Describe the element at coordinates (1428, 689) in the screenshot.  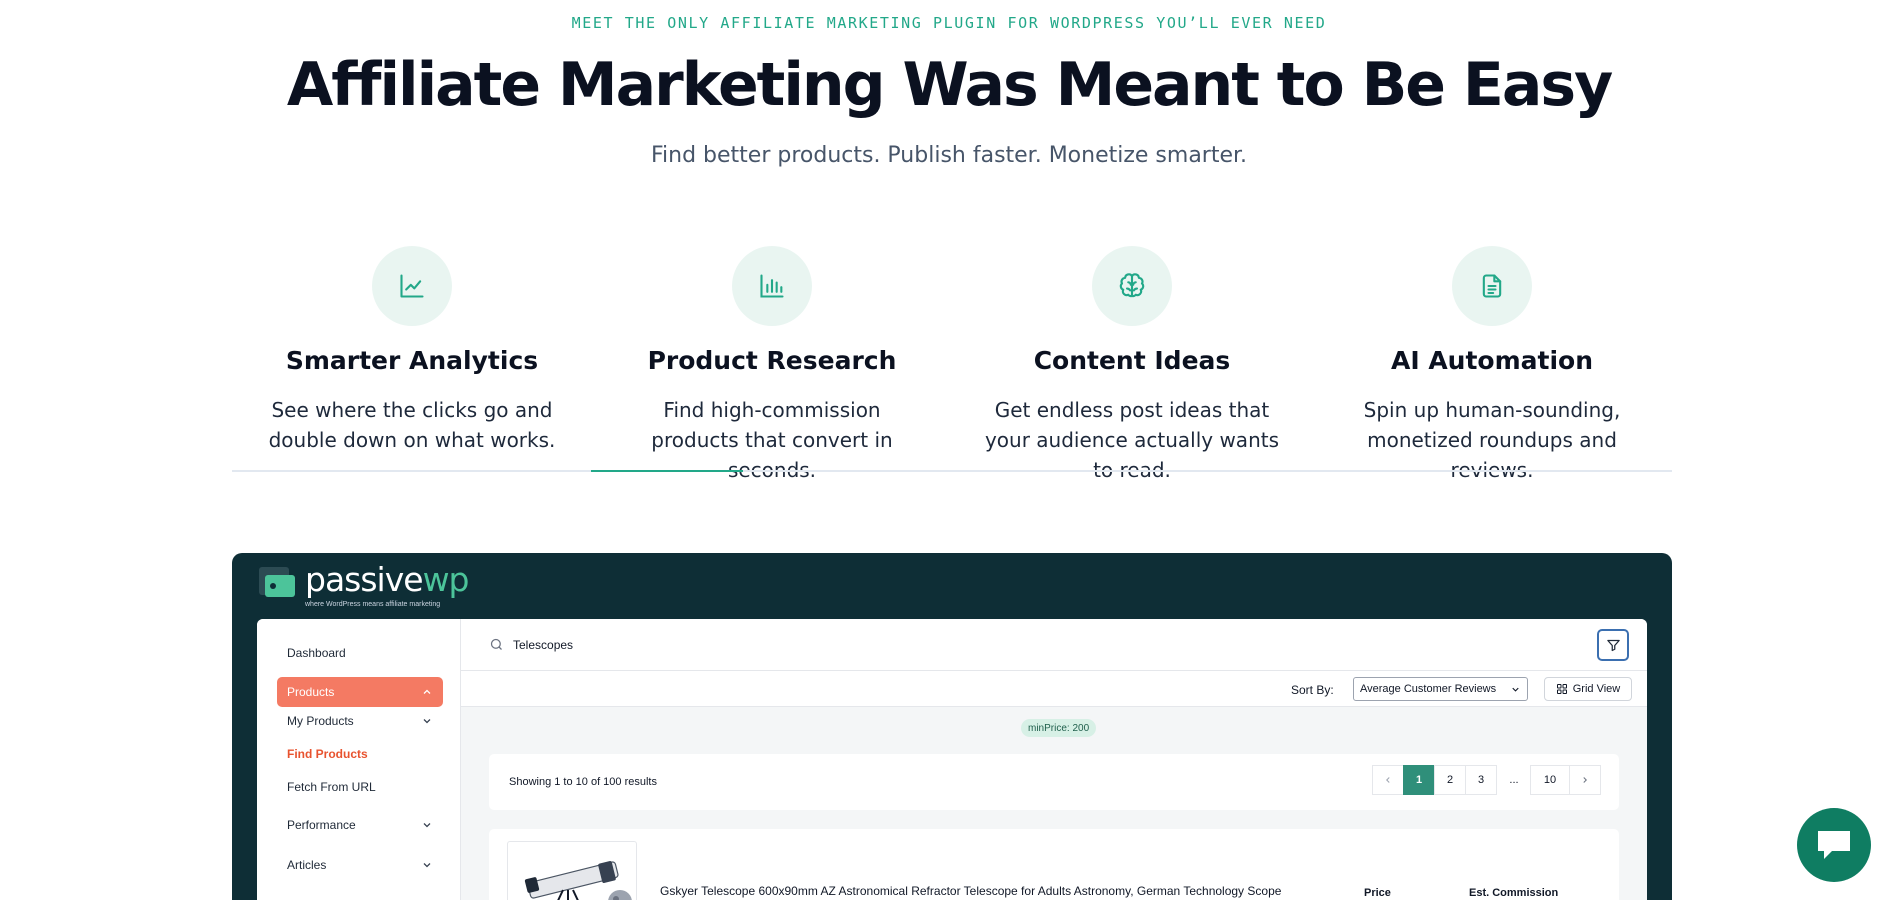
I see `sort-select-value: Average Customer Reviews` at that location.